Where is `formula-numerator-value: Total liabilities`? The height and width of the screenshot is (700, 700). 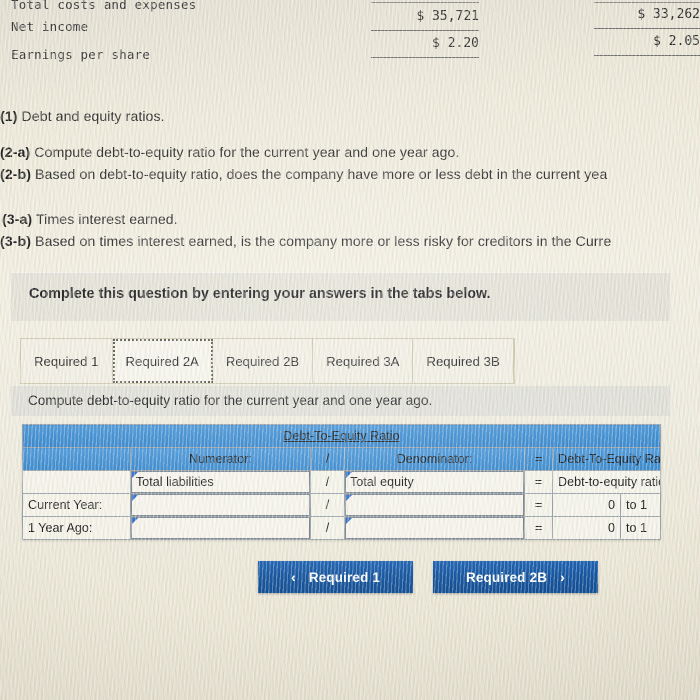
formula-numerator-value: Total liabilities is located at coordinates (175, 482).